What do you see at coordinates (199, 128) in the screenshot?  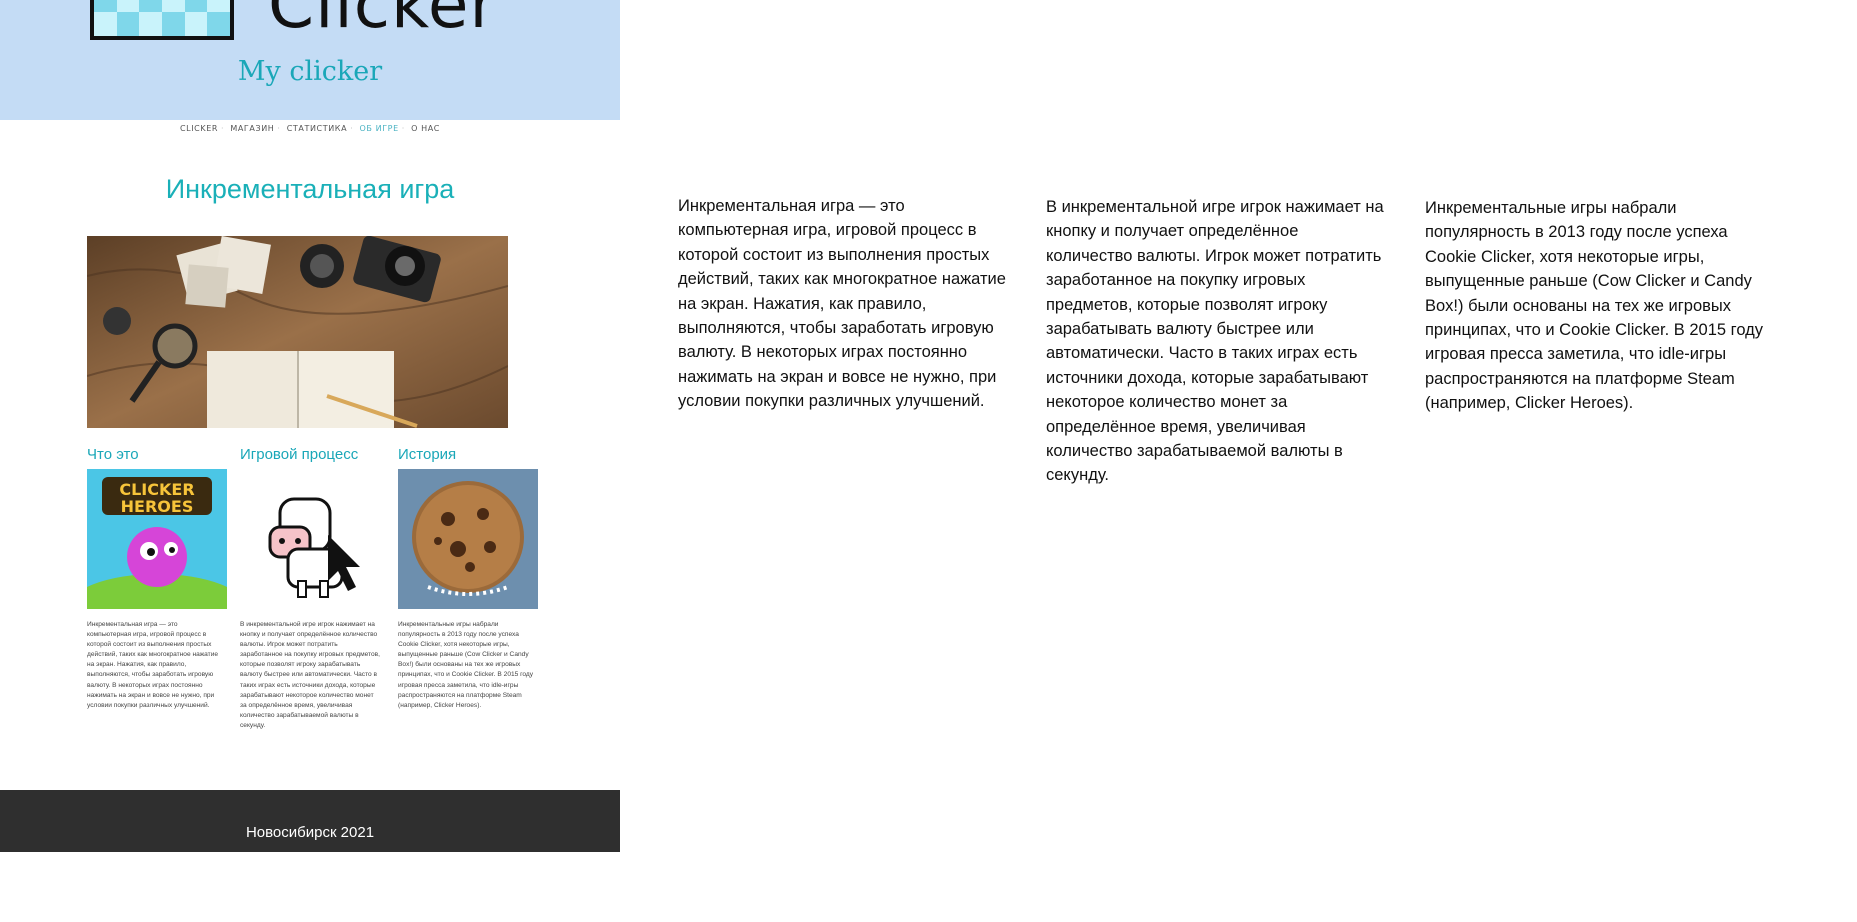 I see `nav-item-clicker: CLICKER` at bounding box center [199, 128].